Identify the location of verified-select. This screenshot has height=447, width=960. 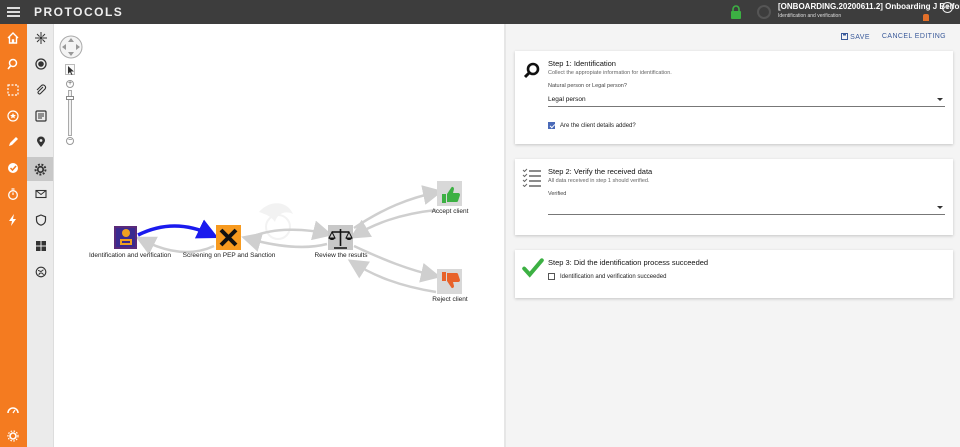
(746, 208).